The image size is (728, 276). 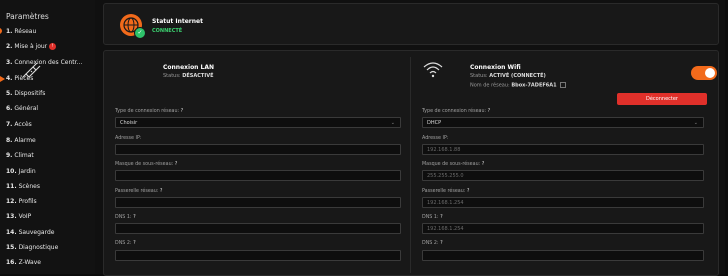 I want to click on divider, so click(x=410, y=165).